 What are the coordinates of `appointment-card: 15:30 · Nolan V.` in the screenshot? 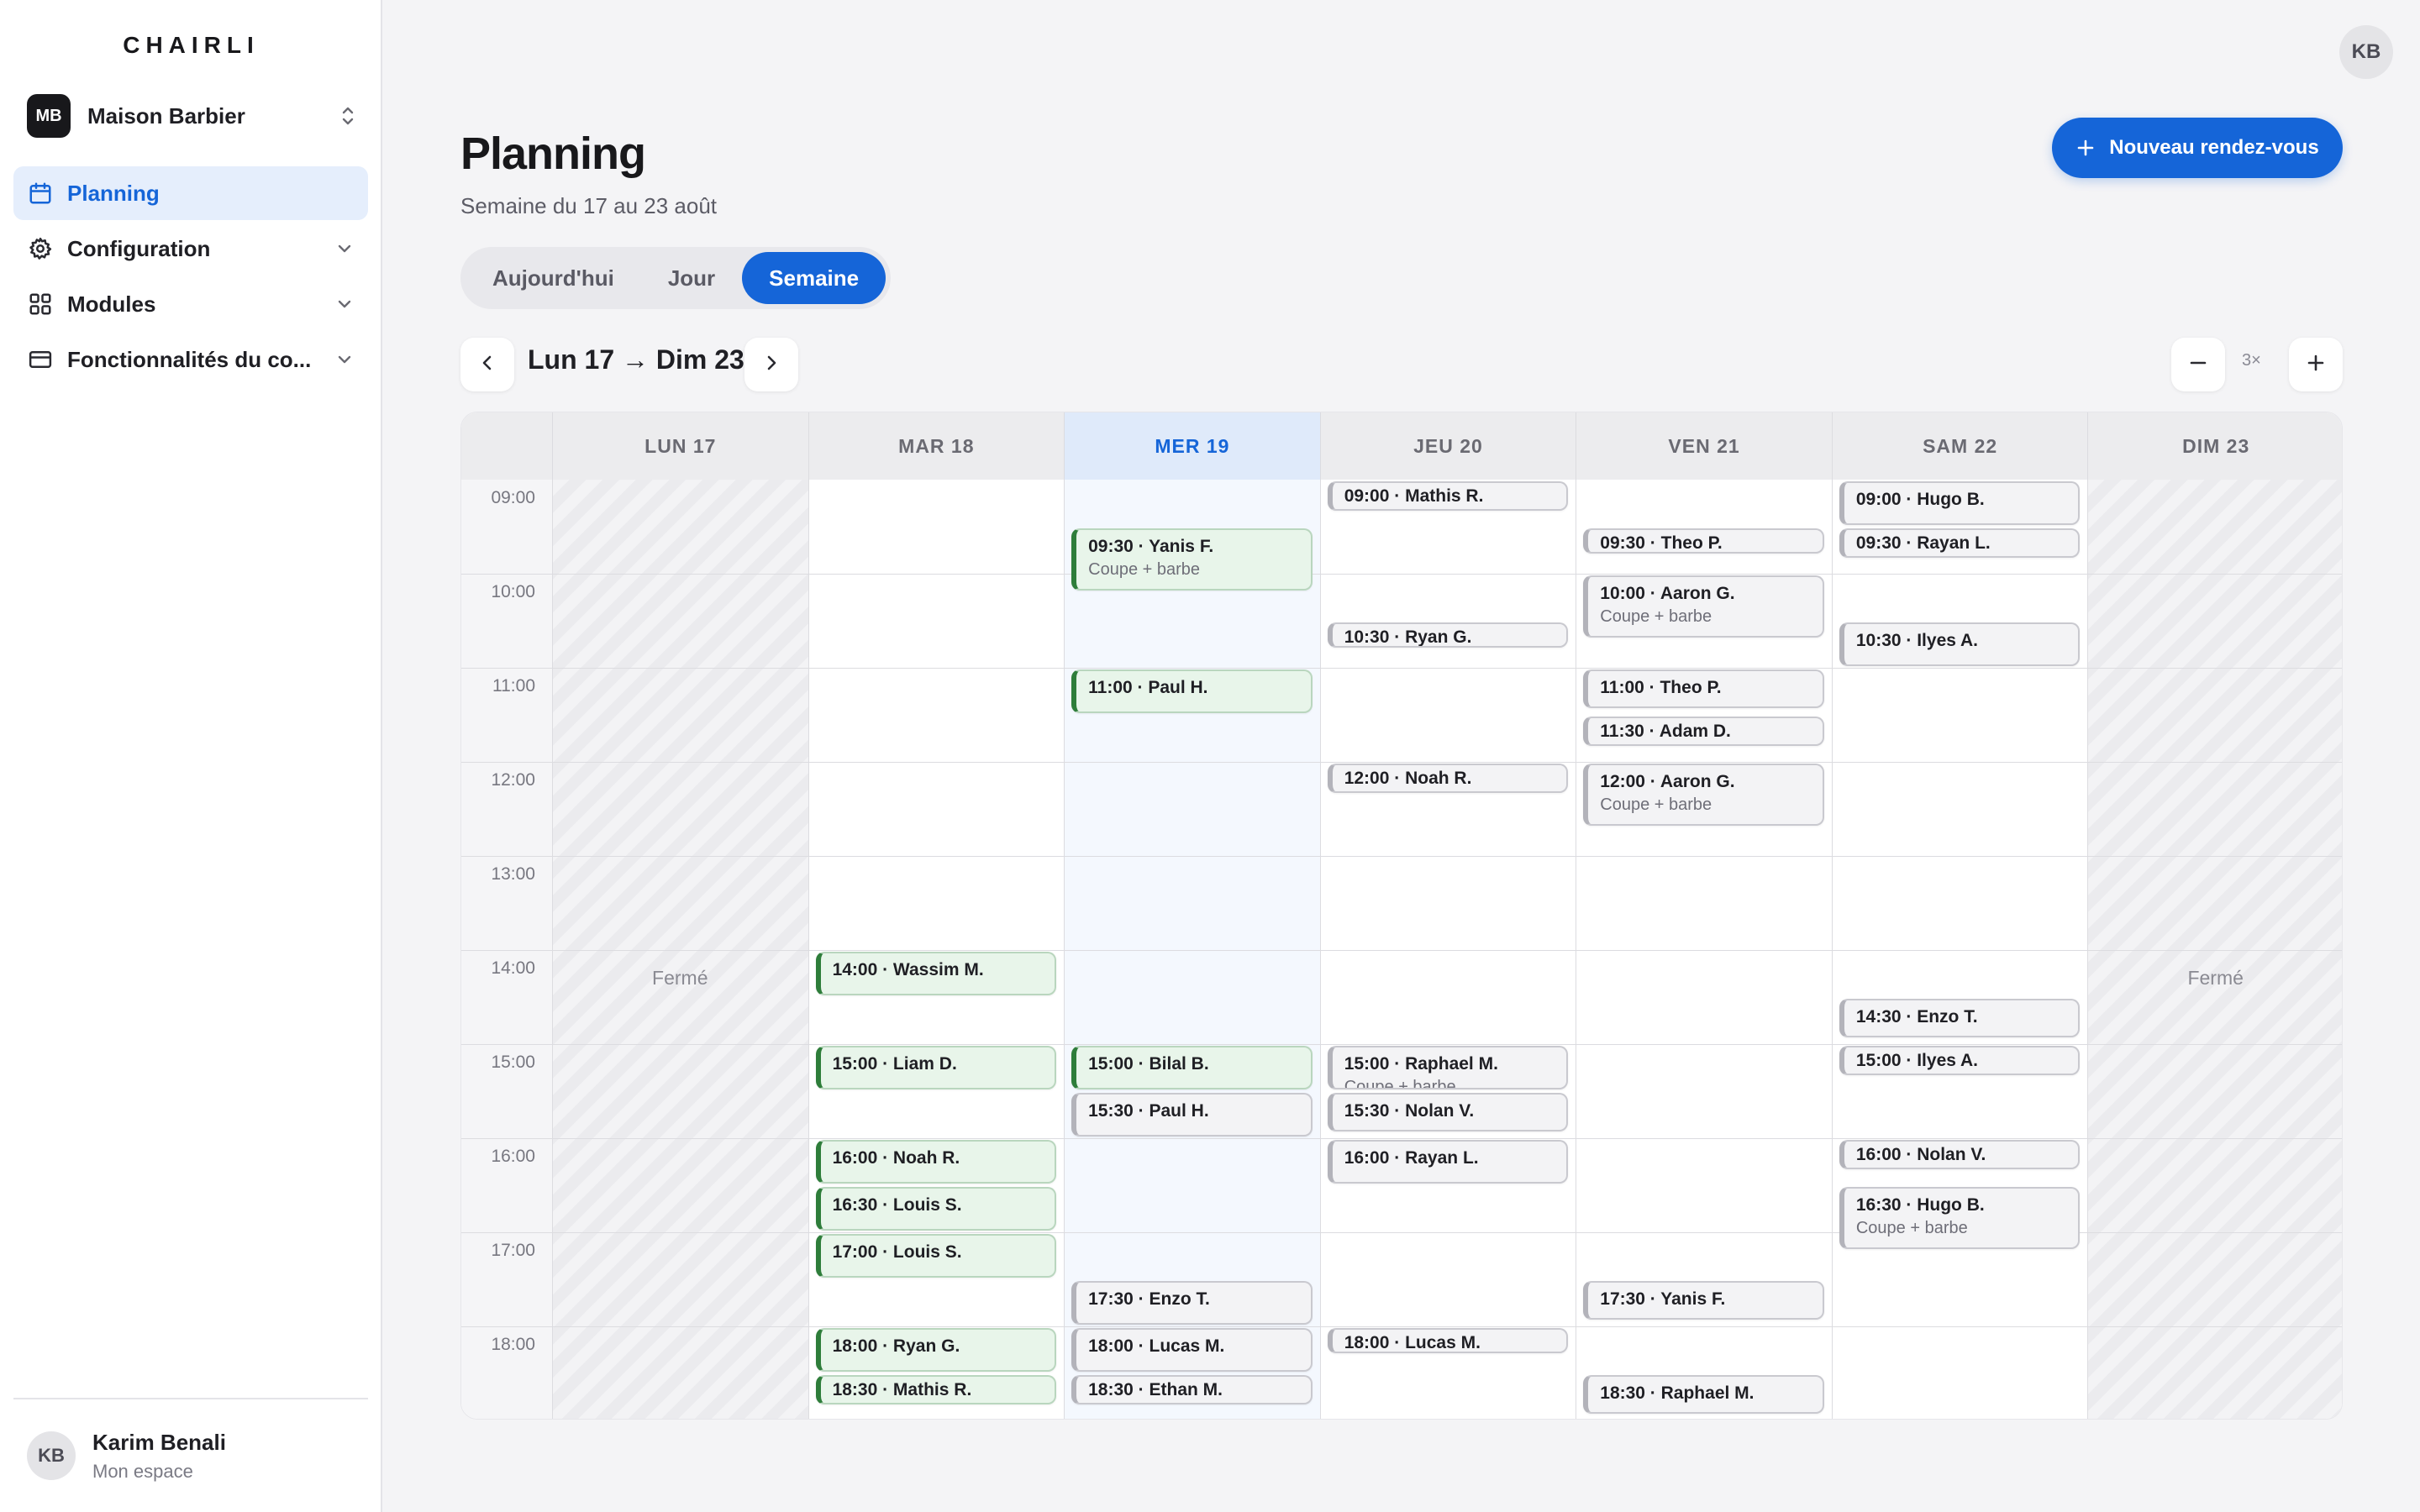 It's located at (1448, 1112).